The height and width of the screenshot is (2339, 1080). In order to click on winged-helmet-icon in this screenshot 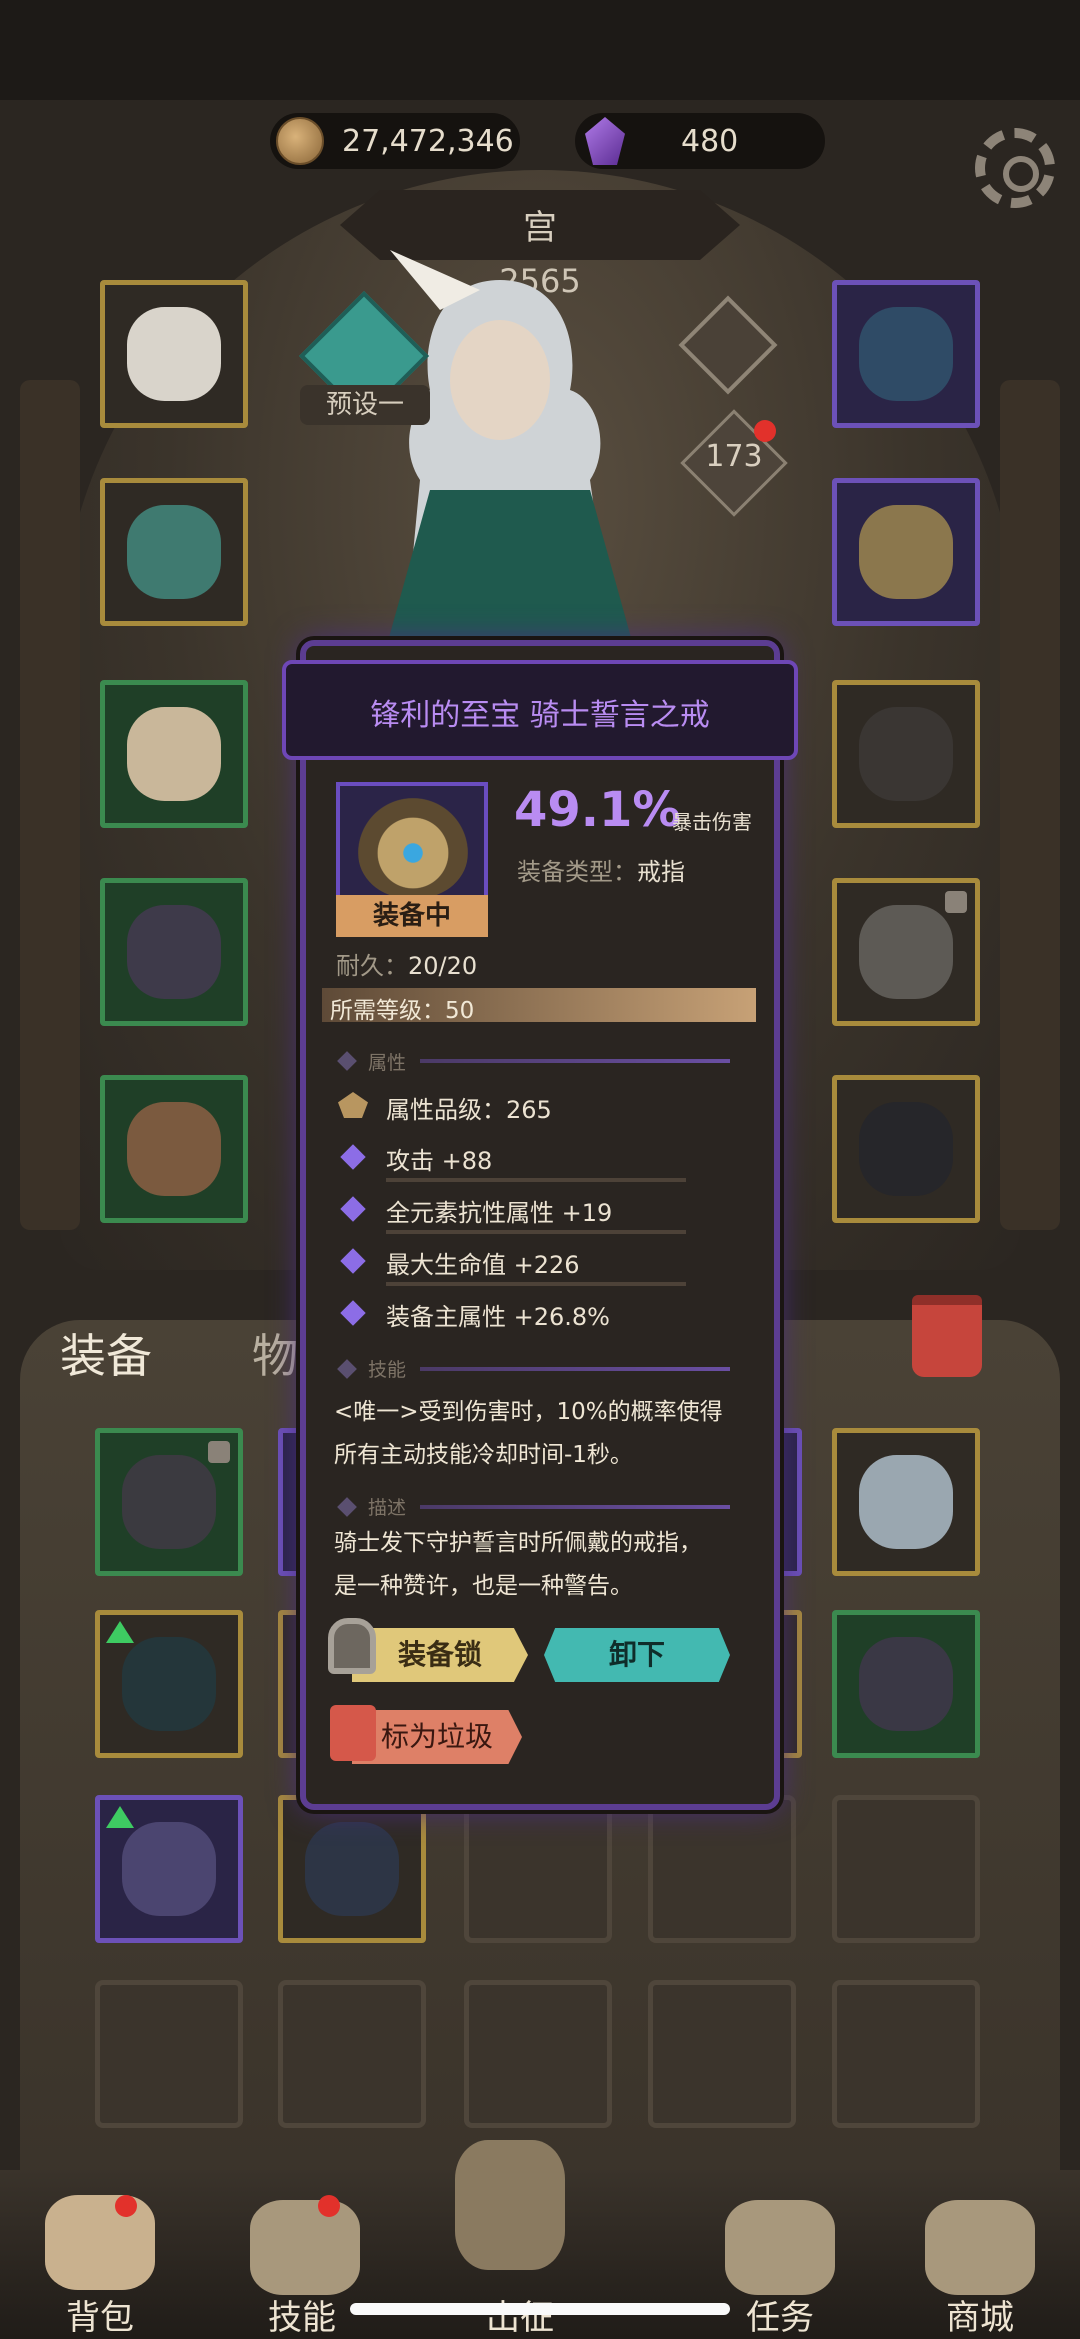, I will do `click(174, 354)`.